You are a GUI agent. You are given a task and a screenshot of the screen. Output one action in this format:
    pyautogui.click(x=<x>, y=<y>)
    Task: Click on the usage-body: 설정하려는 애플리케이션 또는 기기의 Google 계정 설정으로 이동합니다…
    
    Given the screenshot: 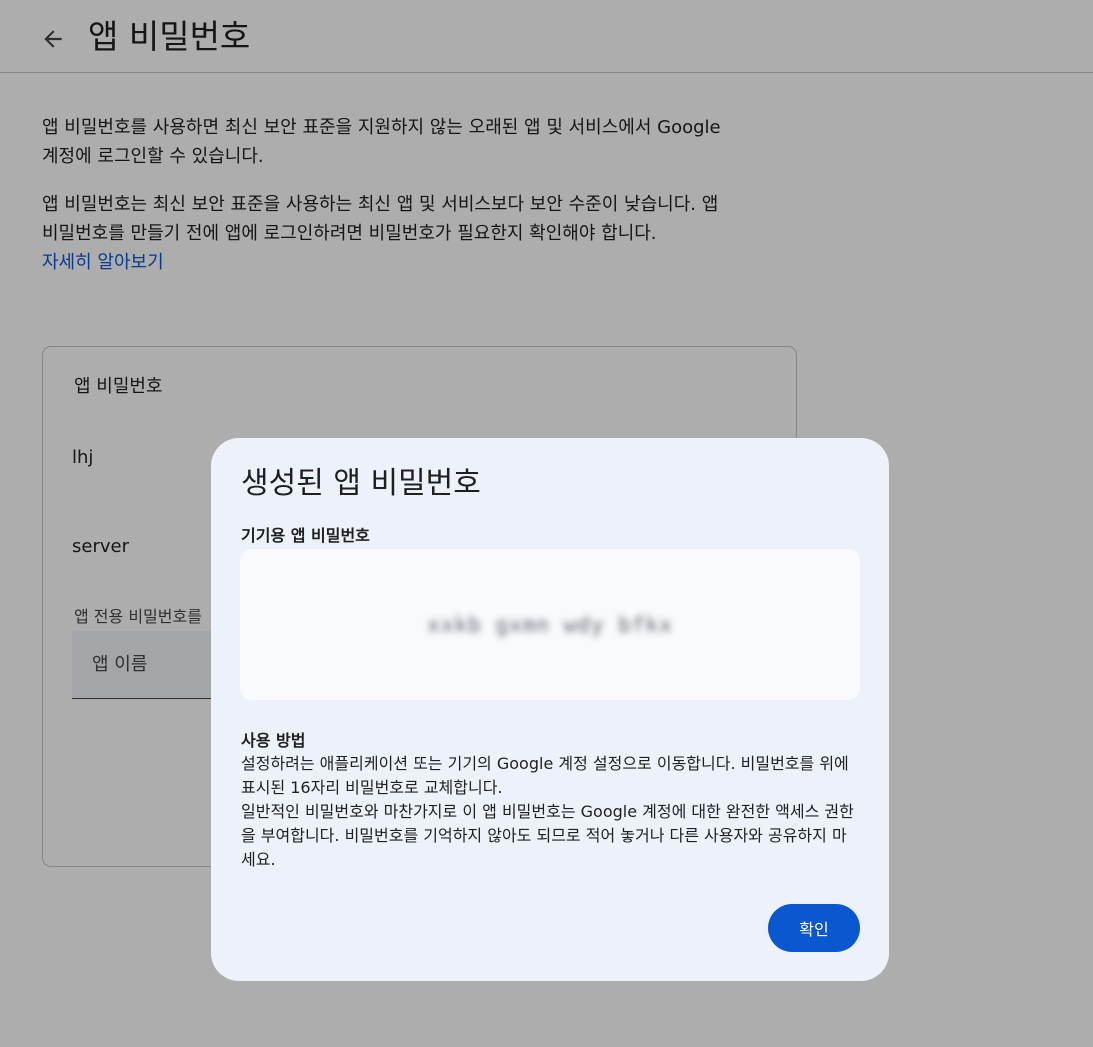 What is the action you would take?
    pyautogui.click(x=551, y=812)
    